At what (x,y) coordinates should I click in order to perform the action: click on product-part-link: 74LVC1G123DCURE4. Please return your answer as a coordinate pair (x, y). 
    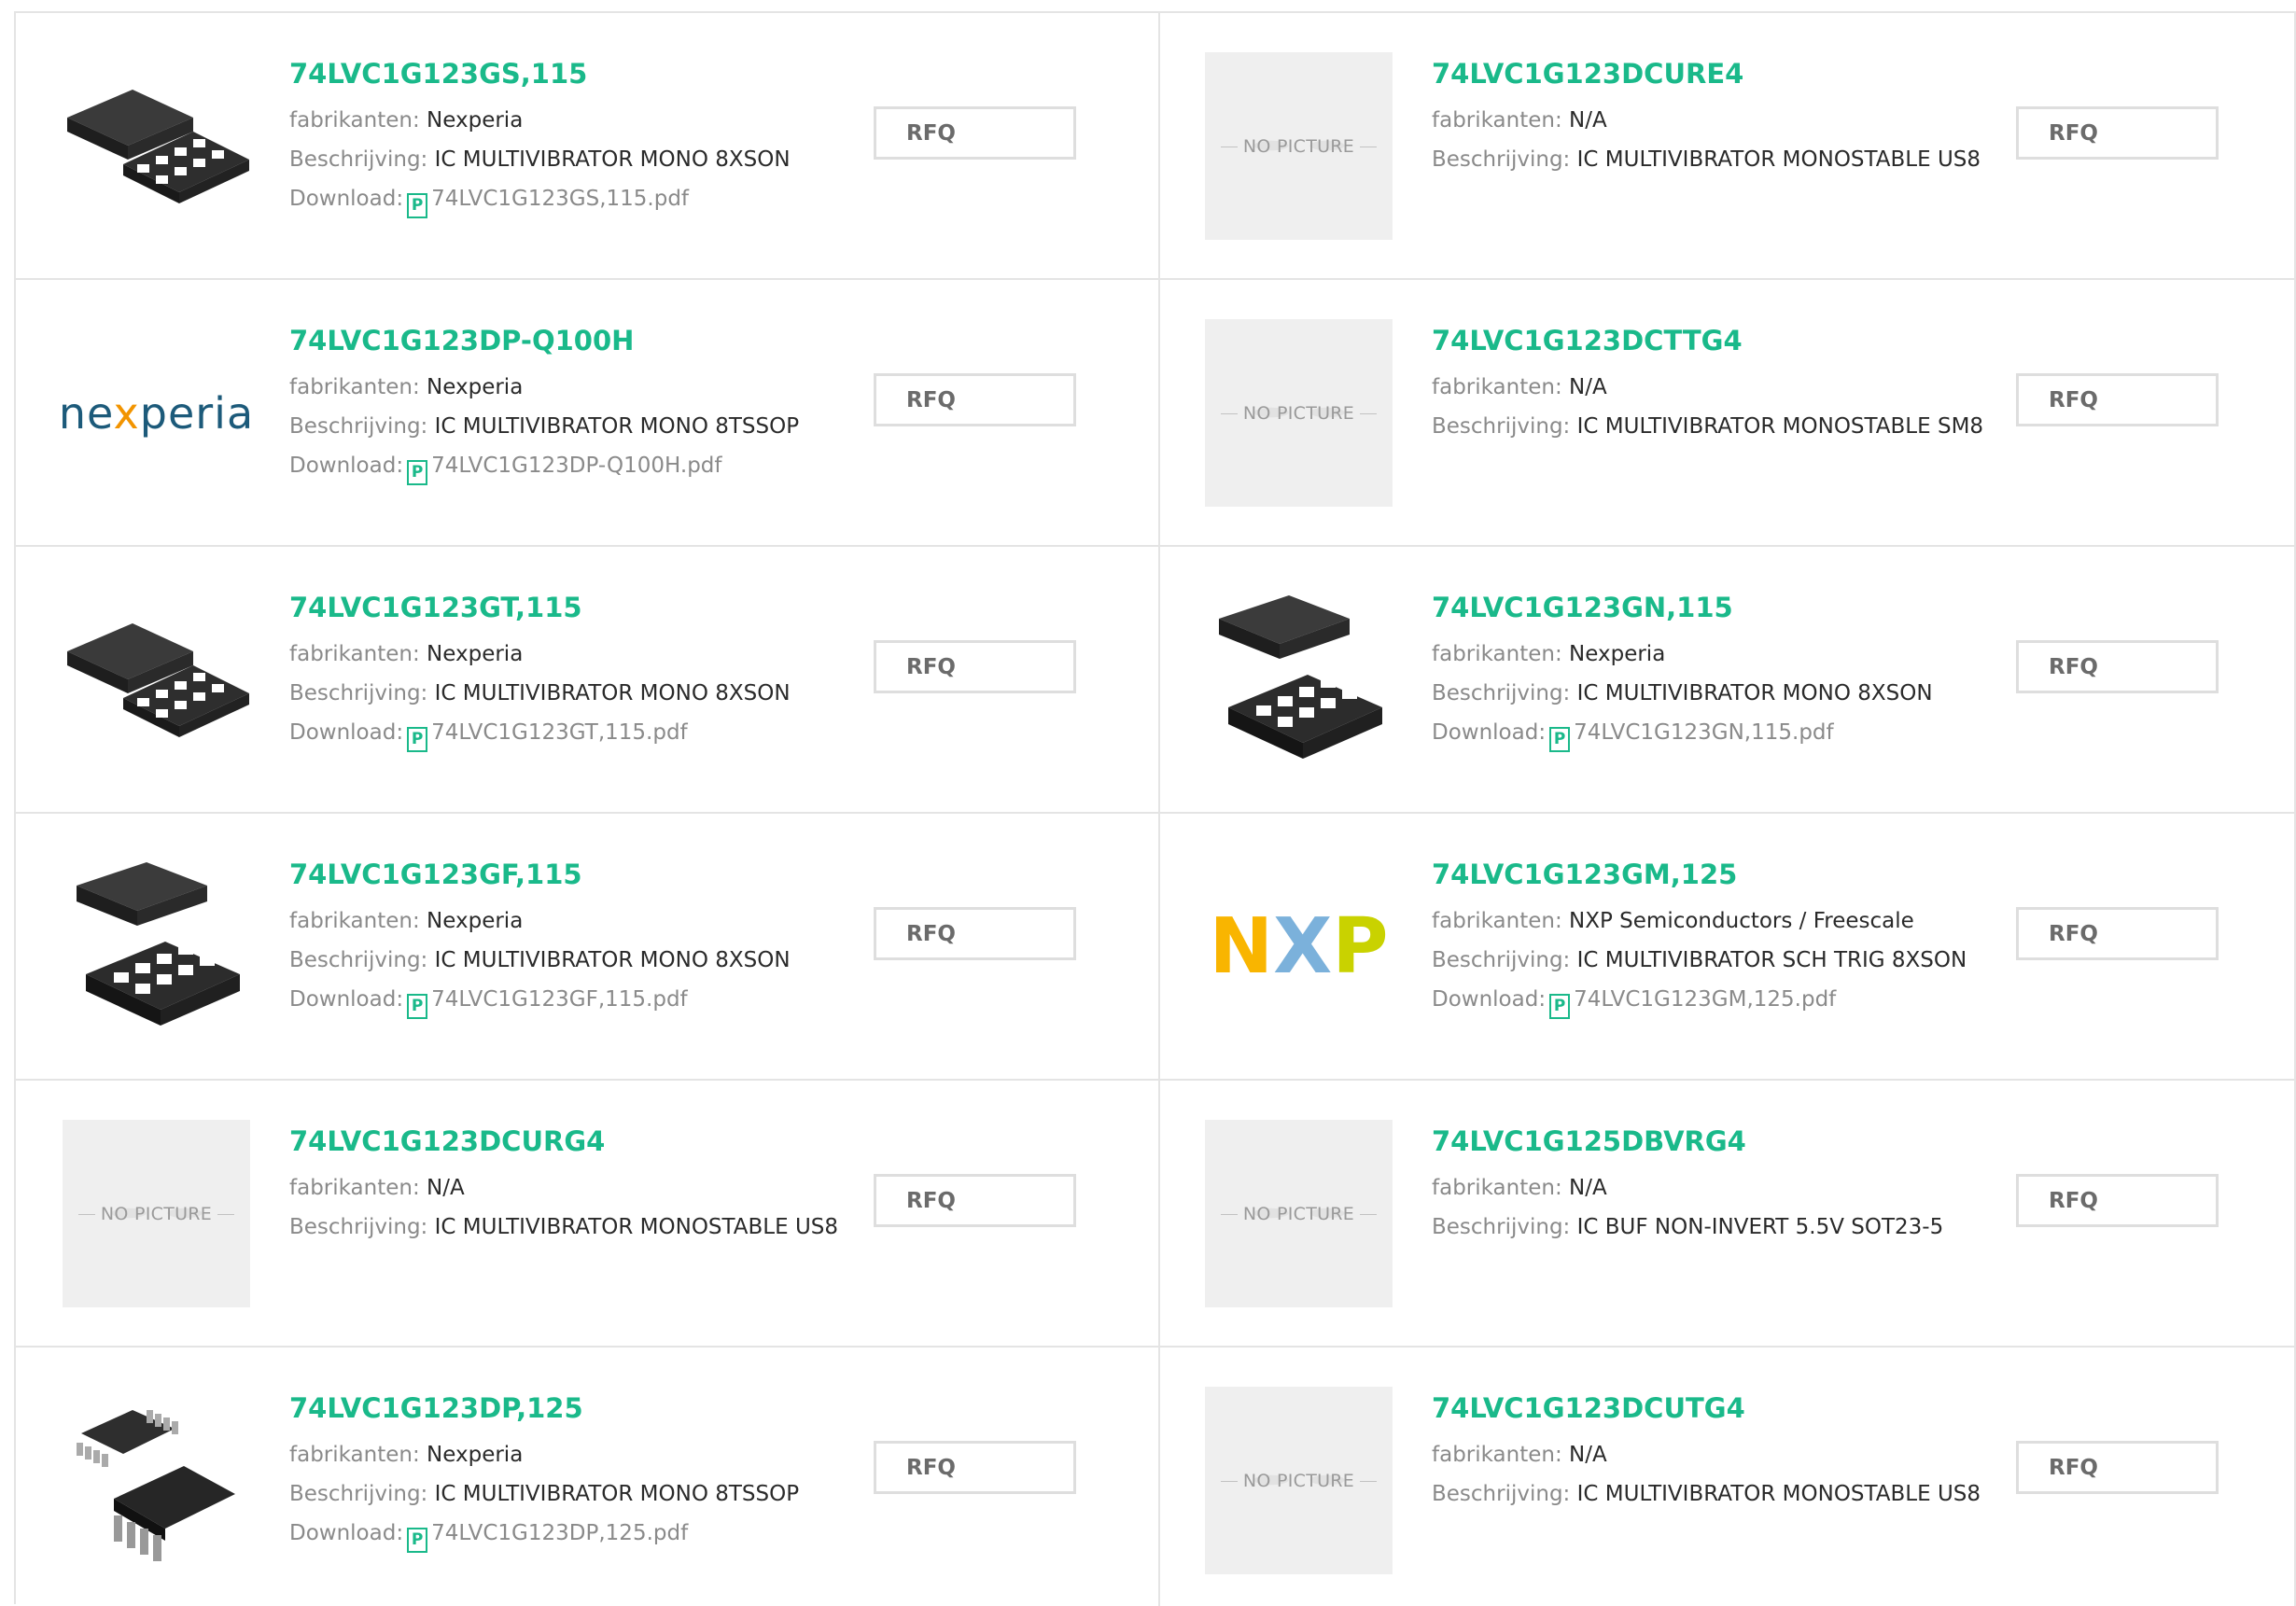
    Looking at the image, I should click on (1706, 74).